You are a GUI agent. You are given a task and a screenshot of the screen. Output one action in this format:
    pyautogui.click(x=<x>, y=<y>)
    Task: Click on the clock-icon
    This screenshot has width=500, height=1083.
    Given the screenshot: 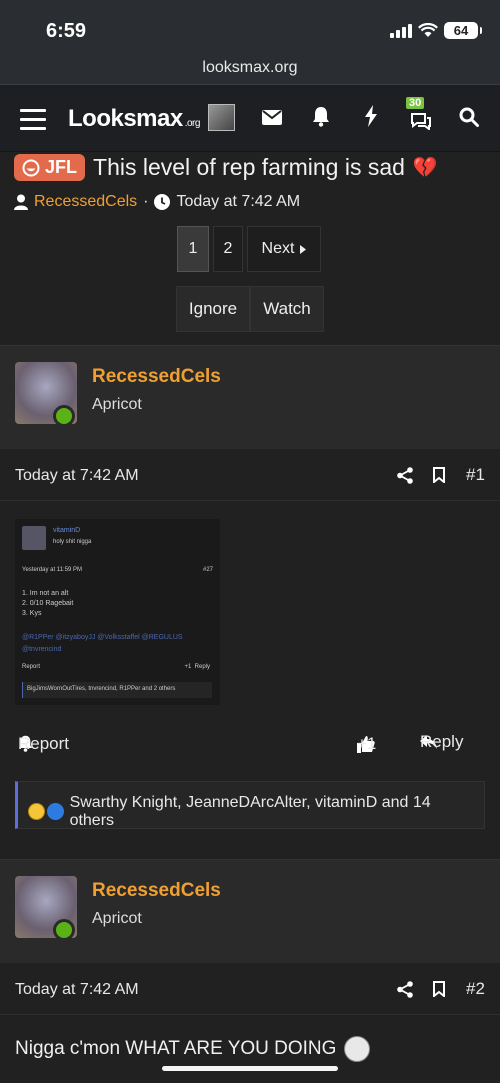 What is the action you would take?
    pyautogui.click(x=162, y=202)
    